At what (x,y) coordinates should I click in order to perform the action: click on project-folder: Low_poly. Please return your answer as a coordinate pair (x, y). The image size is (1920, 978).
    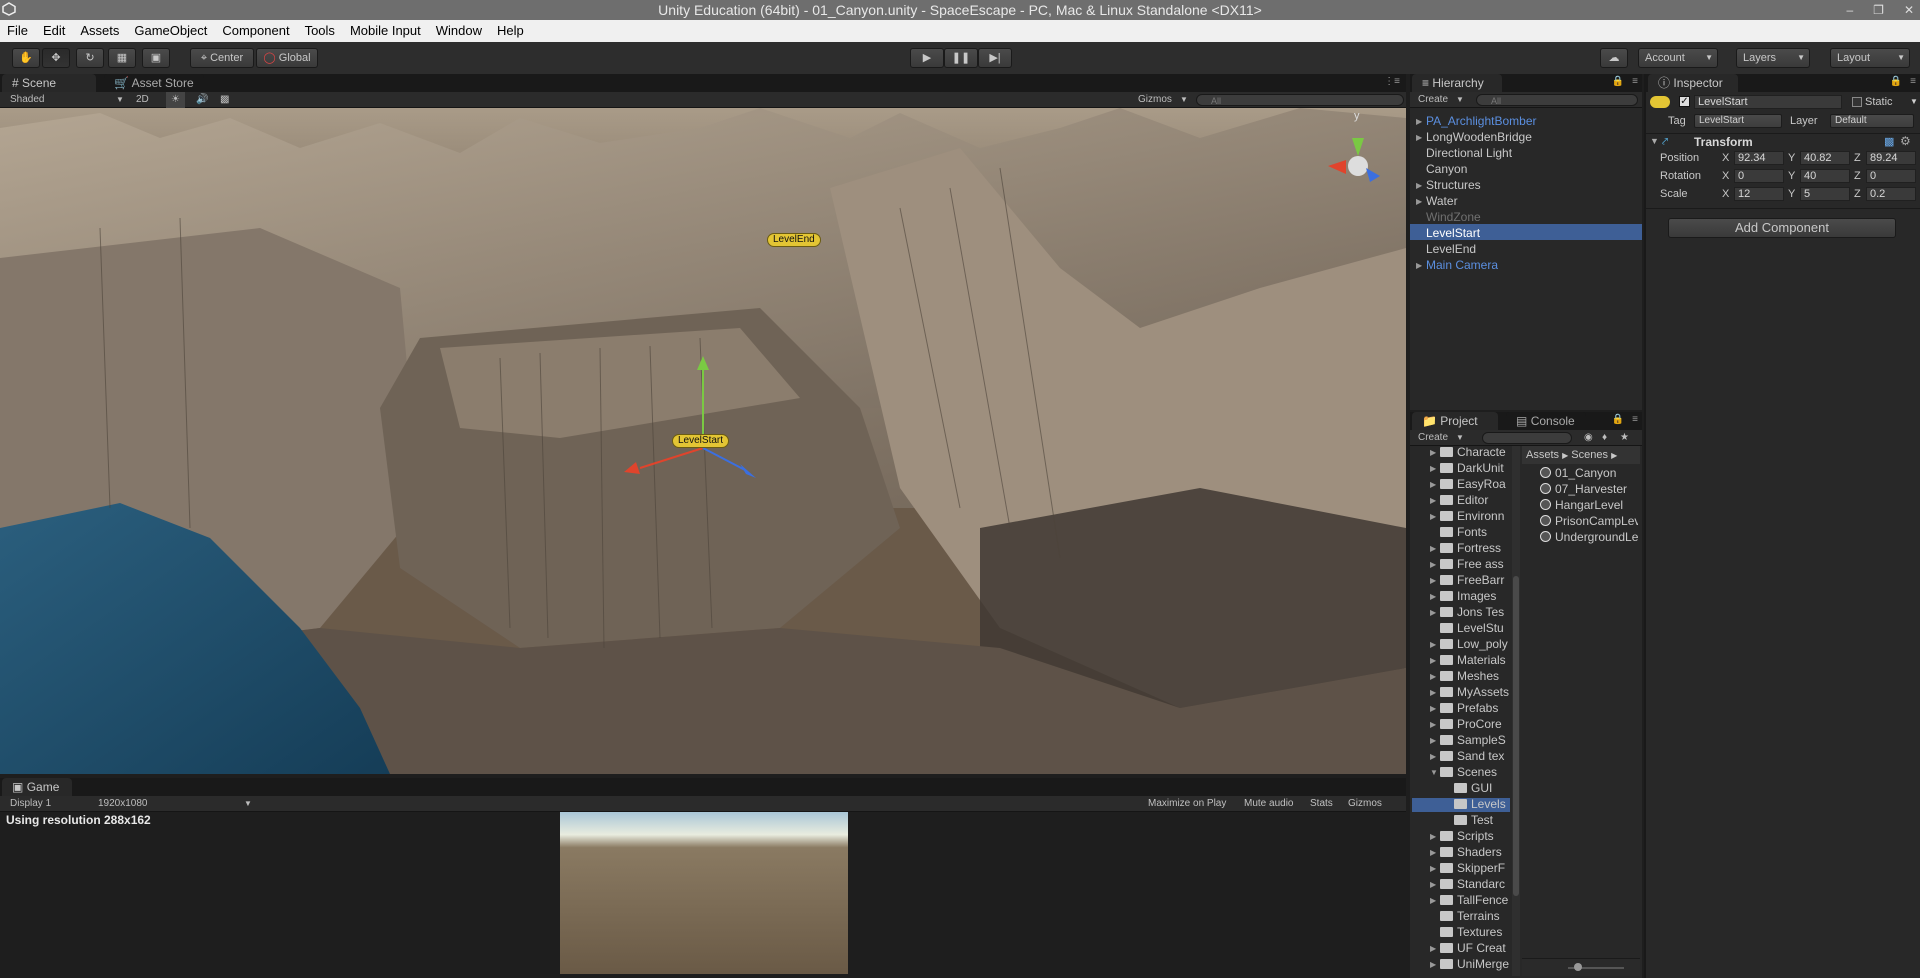
    Looking at the image, I should click on (1475, 644).